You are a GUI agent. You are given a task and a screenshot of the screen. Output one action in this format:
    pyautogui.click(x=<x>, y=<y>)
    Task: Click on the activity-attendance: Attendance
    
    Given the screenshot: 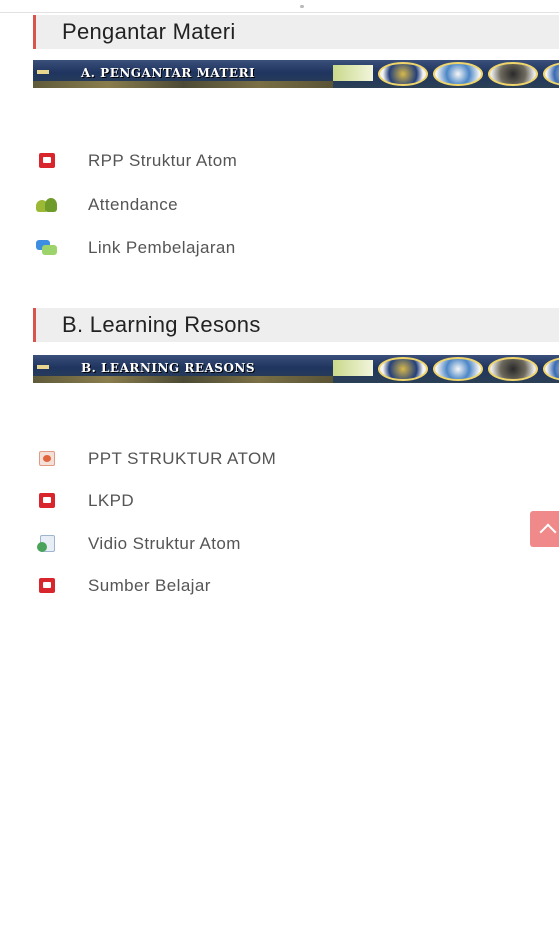 What is the action you would take?
    pyautogui.click(x=107, y=205)
    